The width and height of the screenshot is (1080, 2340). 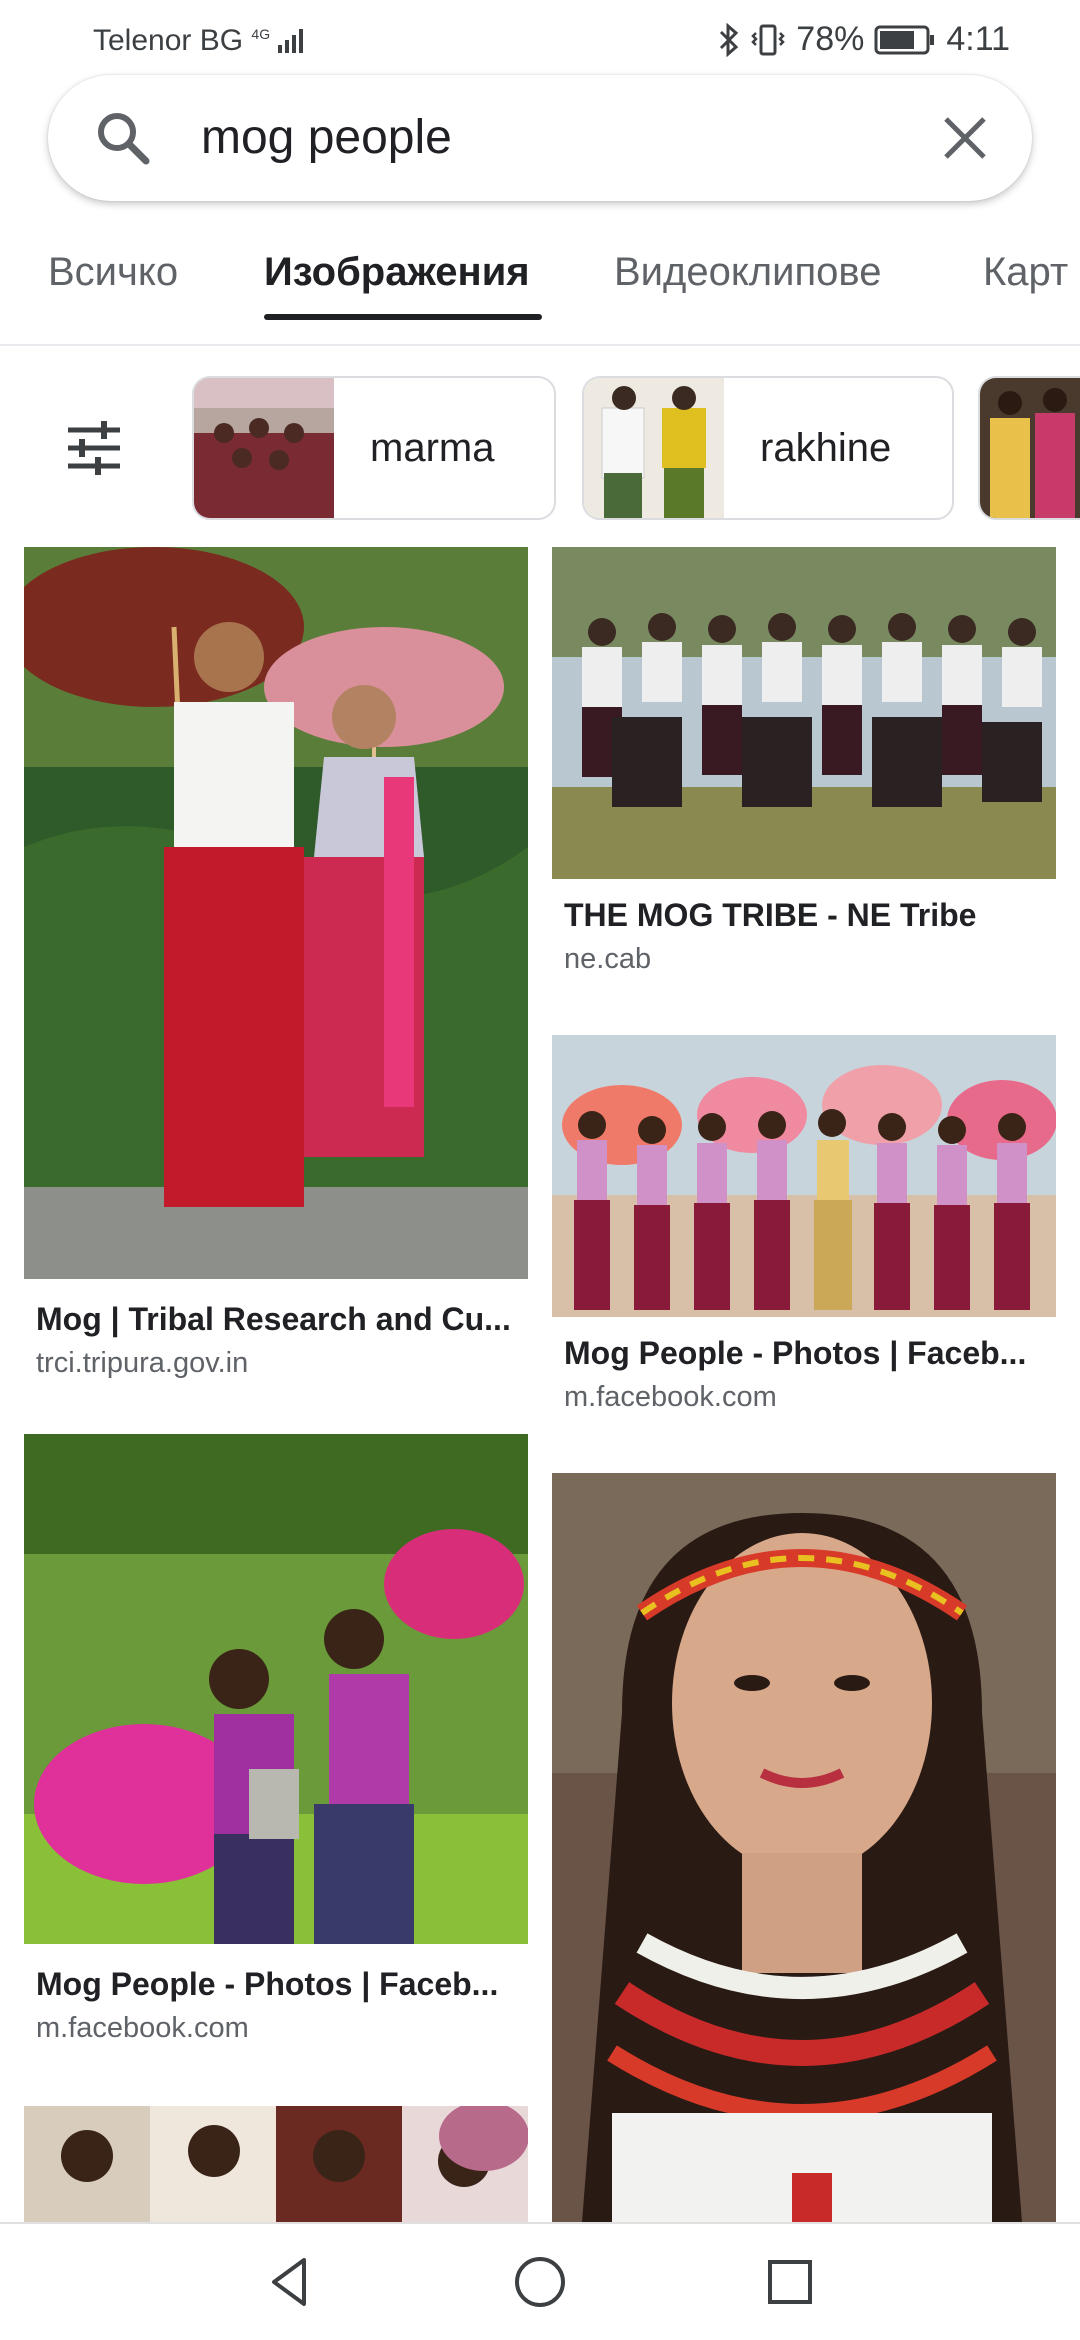 I want to click on status-bar: Telenor BG 4G 78% 4:11, so click(x=540, y=42).